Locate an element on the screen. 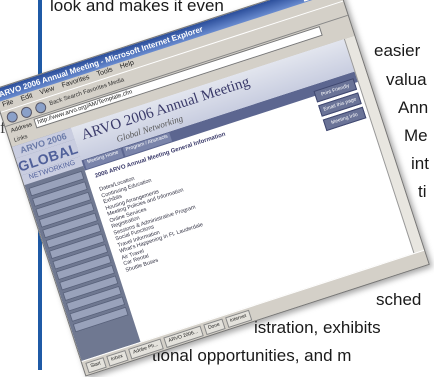 Image resolution: width=434 pixels, height=377 pixels. status-zone: Internet is located at coordinates (238, 318).